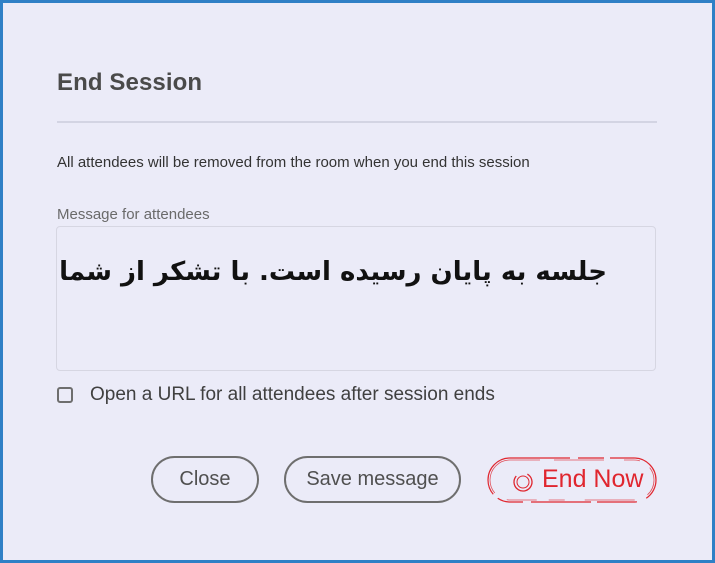 The width and height of the screenshot is (715, 563). I want to click on message-text: جلسه به پایان رسیده است. با تشکر از شما, so click(333, 272).